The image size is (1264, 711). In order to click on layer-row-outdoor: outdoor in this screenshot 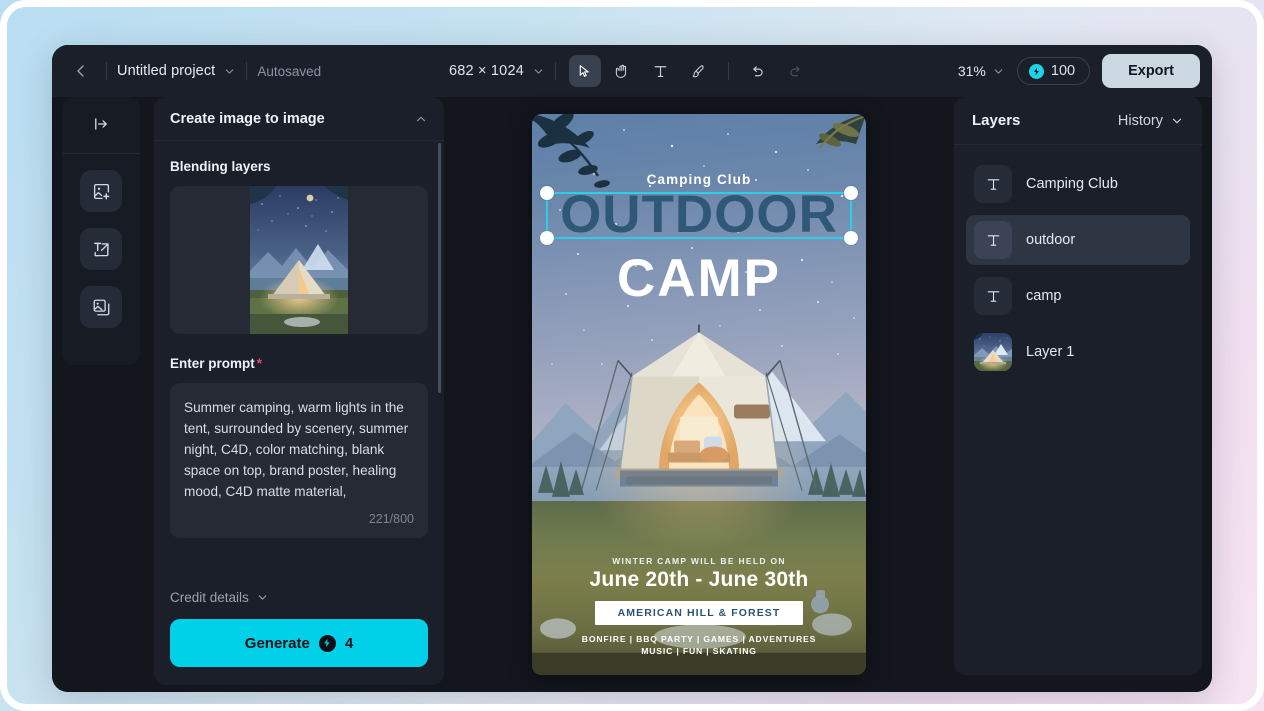, I will do `click(1078, 240)`.